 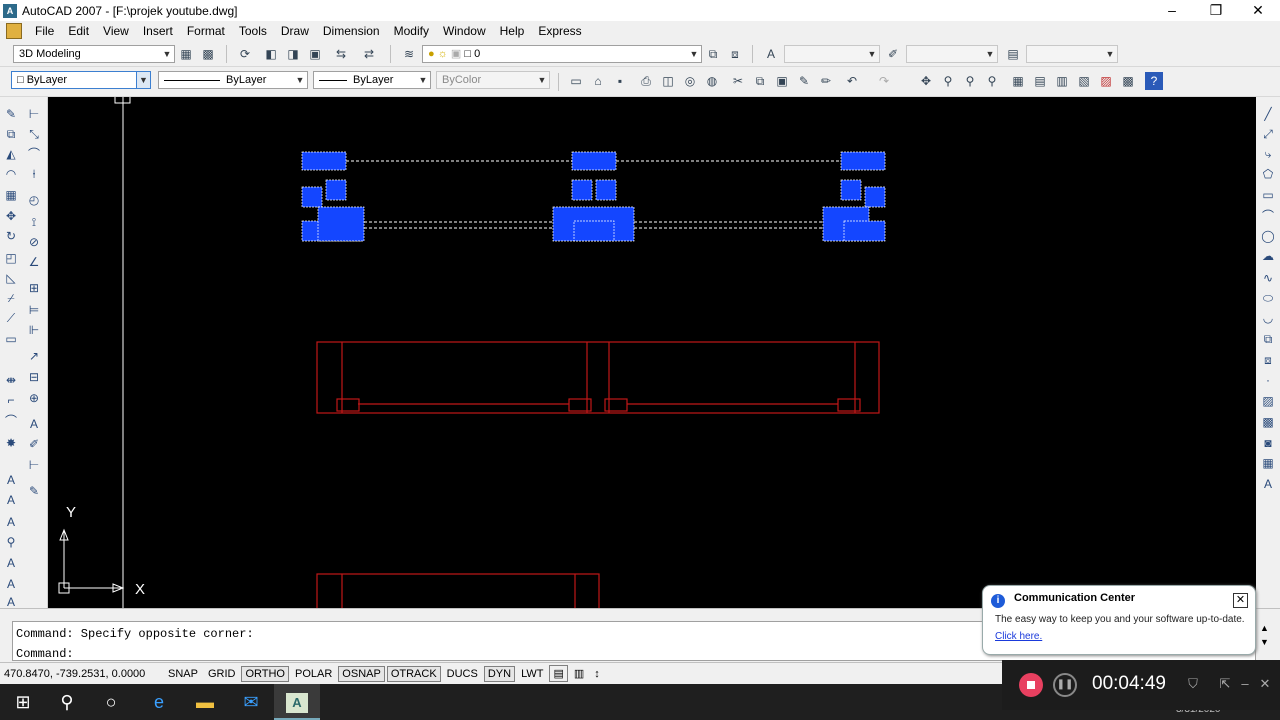 What do you see at coordinates (34, 134) in the screenshot?
I see `aligned-dimension-icon: ⤡` at bounding box center [34, 134].